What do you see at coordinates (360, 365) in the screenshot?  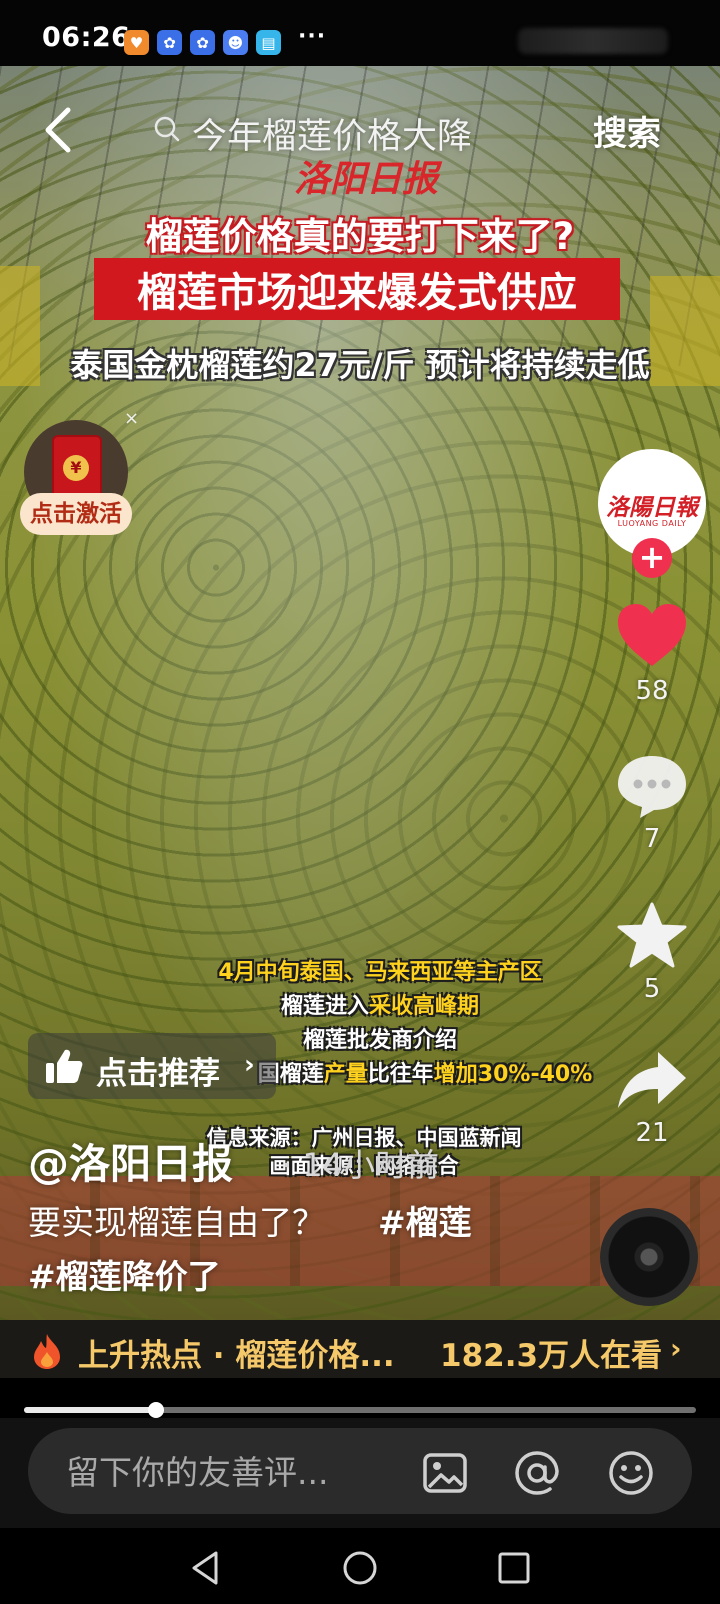 I see `video-headline-3: 泰国金枕榴莲约27元/斤 预计将持续走低` at bounding box center [360, 365].